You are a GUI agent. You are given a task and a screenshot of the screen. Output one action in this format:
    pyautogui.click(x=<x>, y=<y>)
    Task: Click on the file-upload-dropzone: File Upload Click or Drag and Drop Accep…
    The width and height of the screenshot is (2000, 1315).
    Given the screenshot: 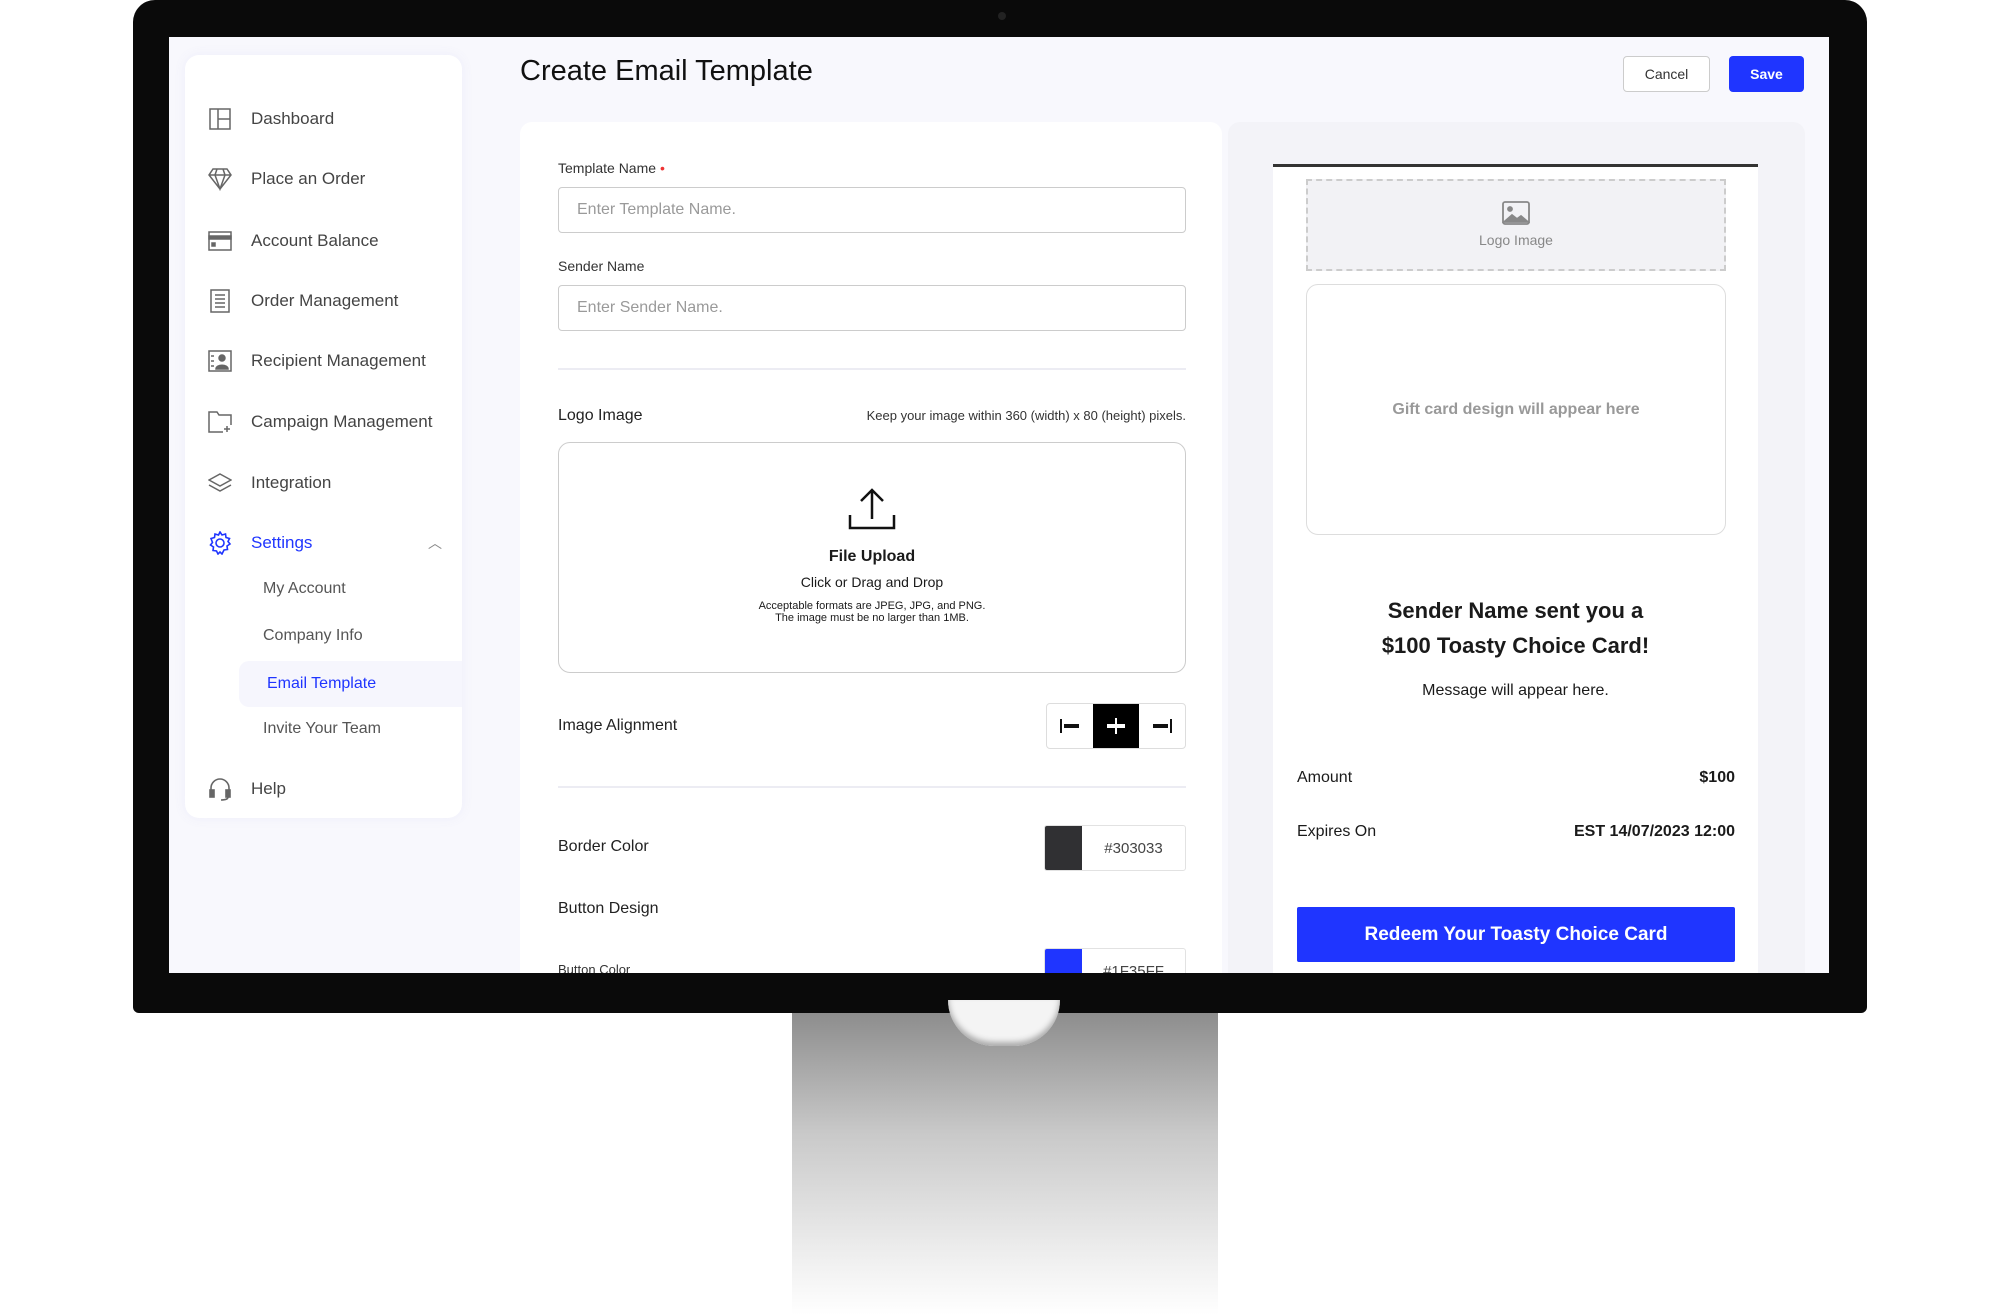 What is the action you would take?
    pyautogui.click(x=872, y=557)
    